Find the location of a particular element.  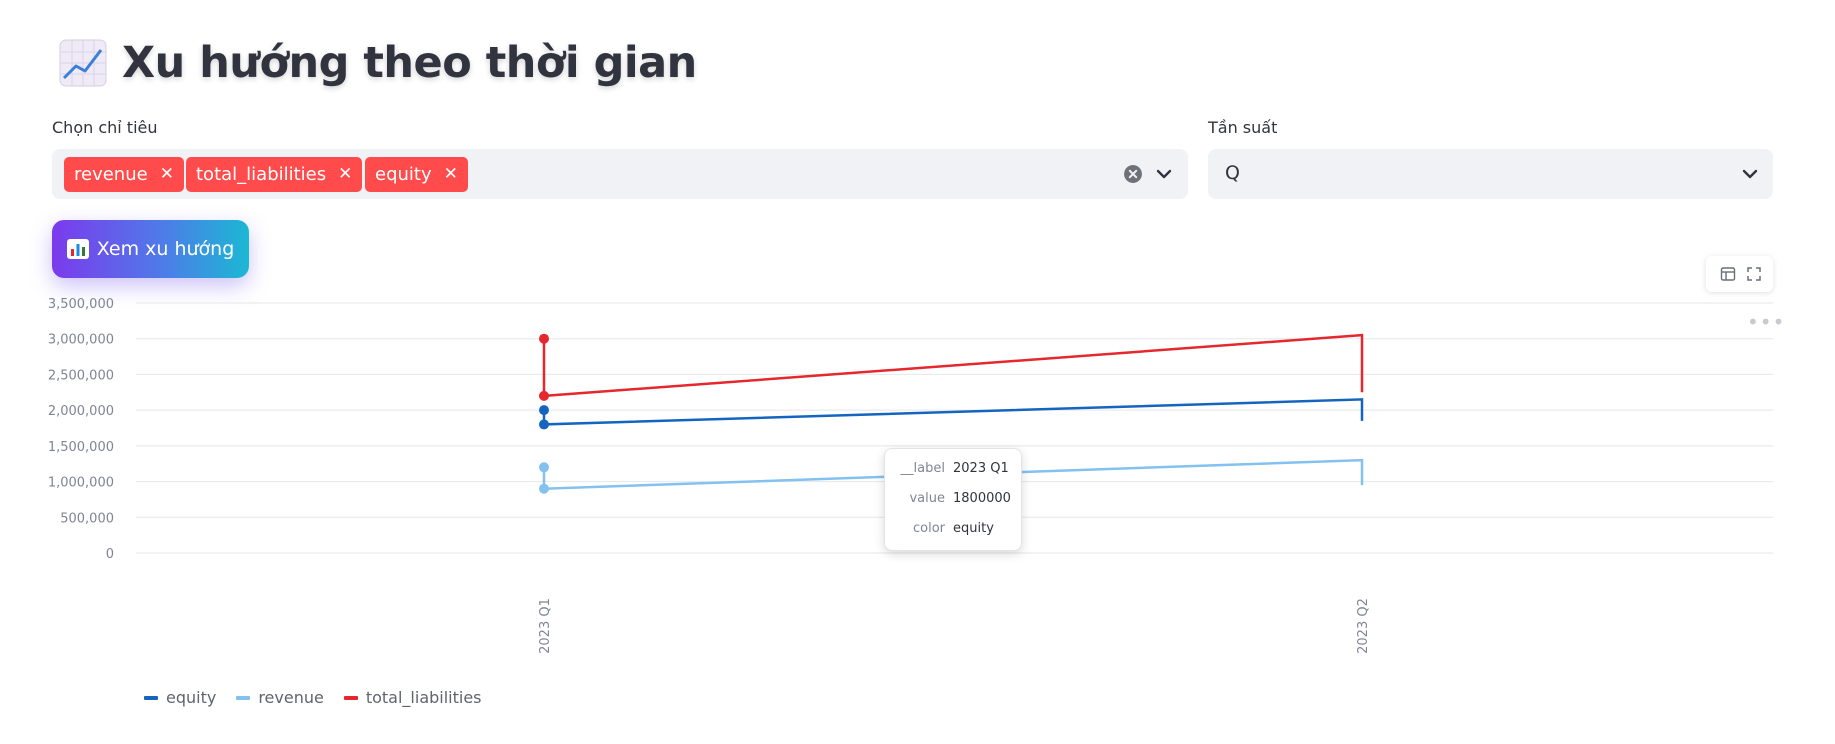

tooltip-value: 2023 Q1 is located at coordinates (981, 468).